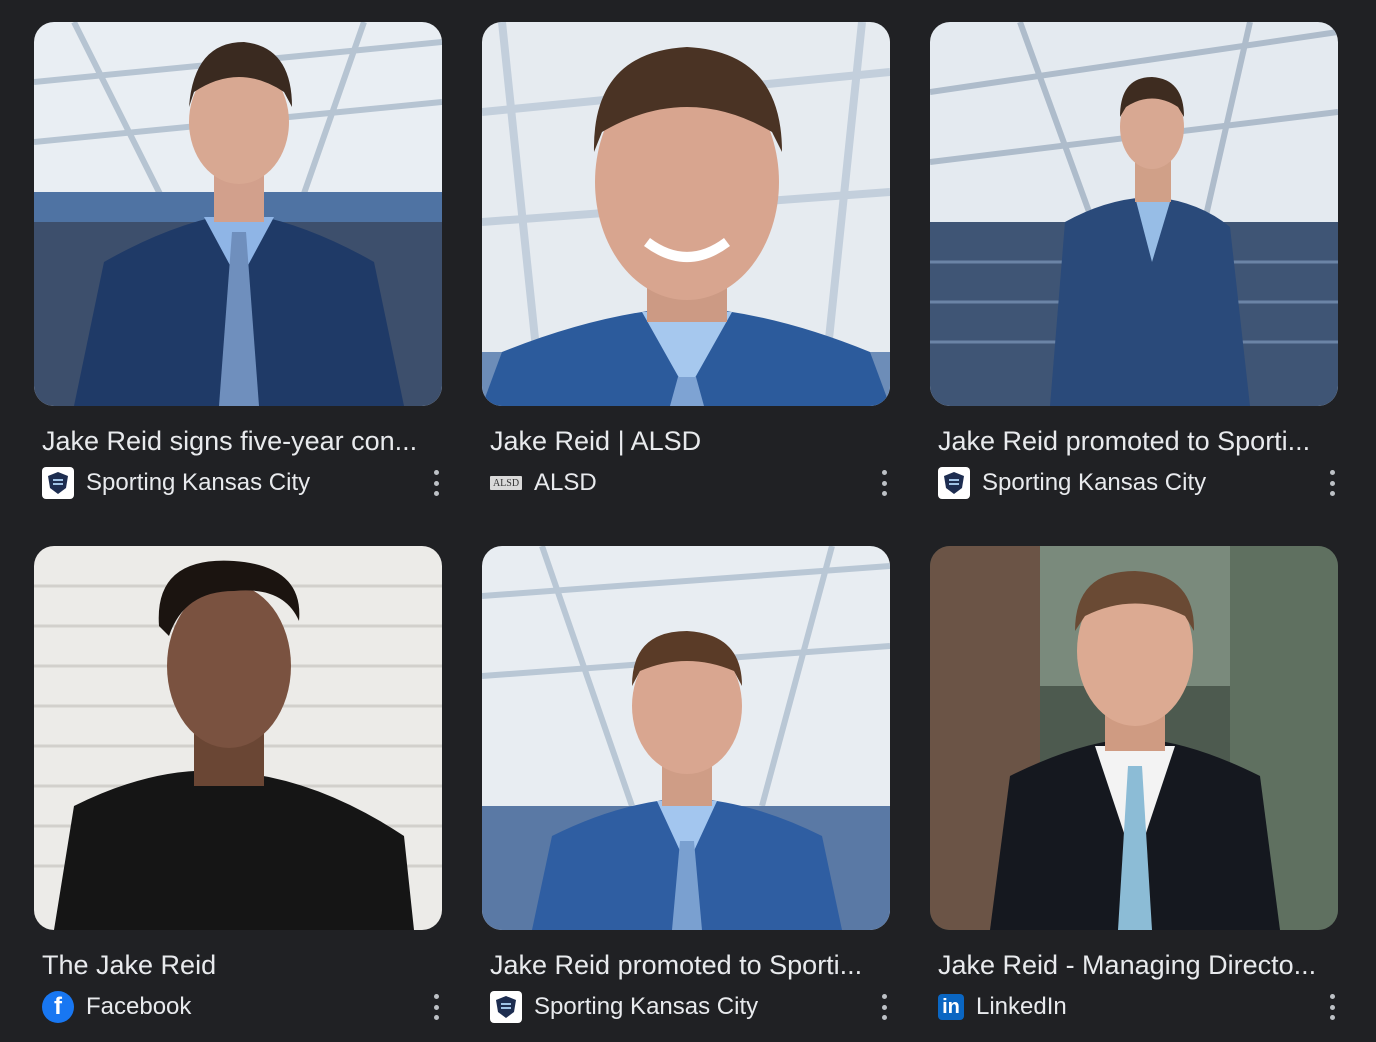 This screenshot has height=1042, width=1376. Describe the element at coordinates (686, 441) in the screenshot. I see `result-title: Jake Reid | ALSD` at that location.